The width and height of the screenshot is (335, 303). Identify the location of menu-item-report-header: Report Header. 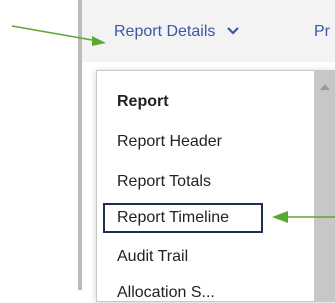
(169, 142).